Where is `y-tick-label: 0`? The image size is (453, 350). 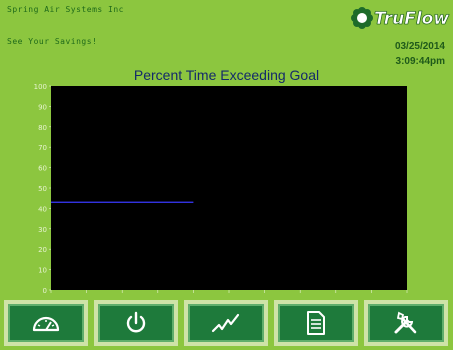
y-tick-label: 0 is located at coordinates (45, 290).